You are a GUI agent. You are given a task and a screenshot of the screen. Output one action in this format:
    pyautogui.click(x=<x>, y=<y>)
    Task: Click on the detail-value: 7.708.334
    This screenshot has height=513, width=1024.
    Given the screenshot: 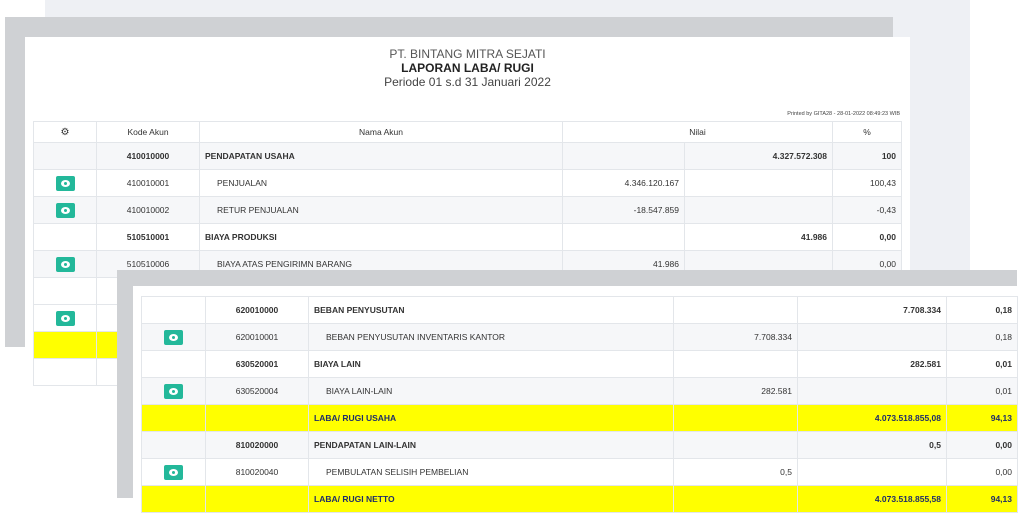 What is the action you would take?
    pyautogui.click(x=735, y=337)
    